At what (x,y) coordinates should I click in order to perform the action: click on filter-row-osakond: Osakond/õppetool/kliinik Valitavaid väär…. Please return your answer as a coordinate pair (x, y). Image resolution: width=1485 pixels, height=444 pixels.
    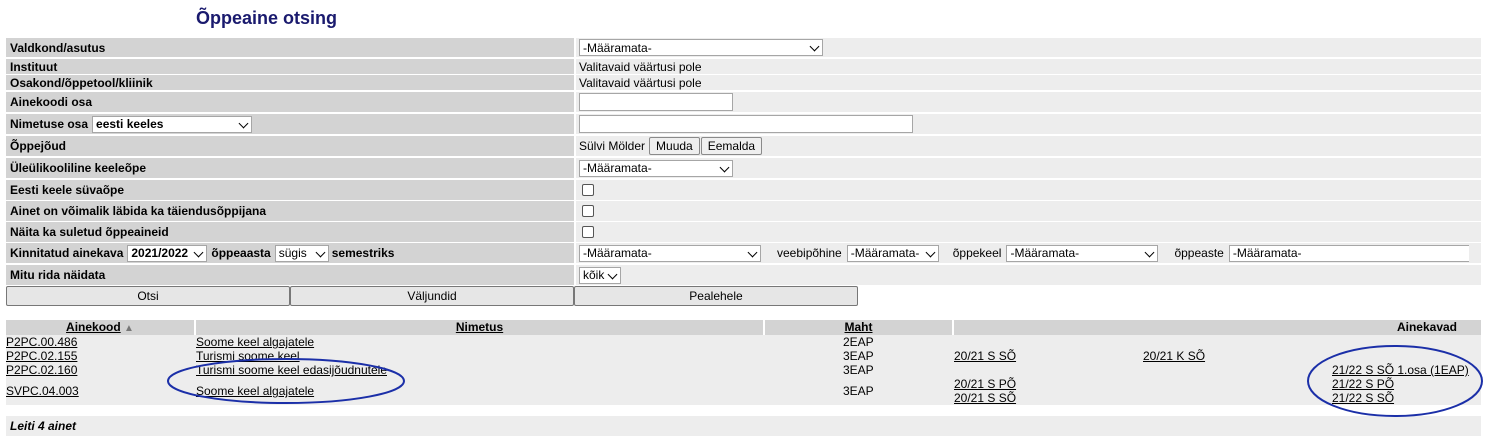
    Looking at the image, I should click on (743, 82).